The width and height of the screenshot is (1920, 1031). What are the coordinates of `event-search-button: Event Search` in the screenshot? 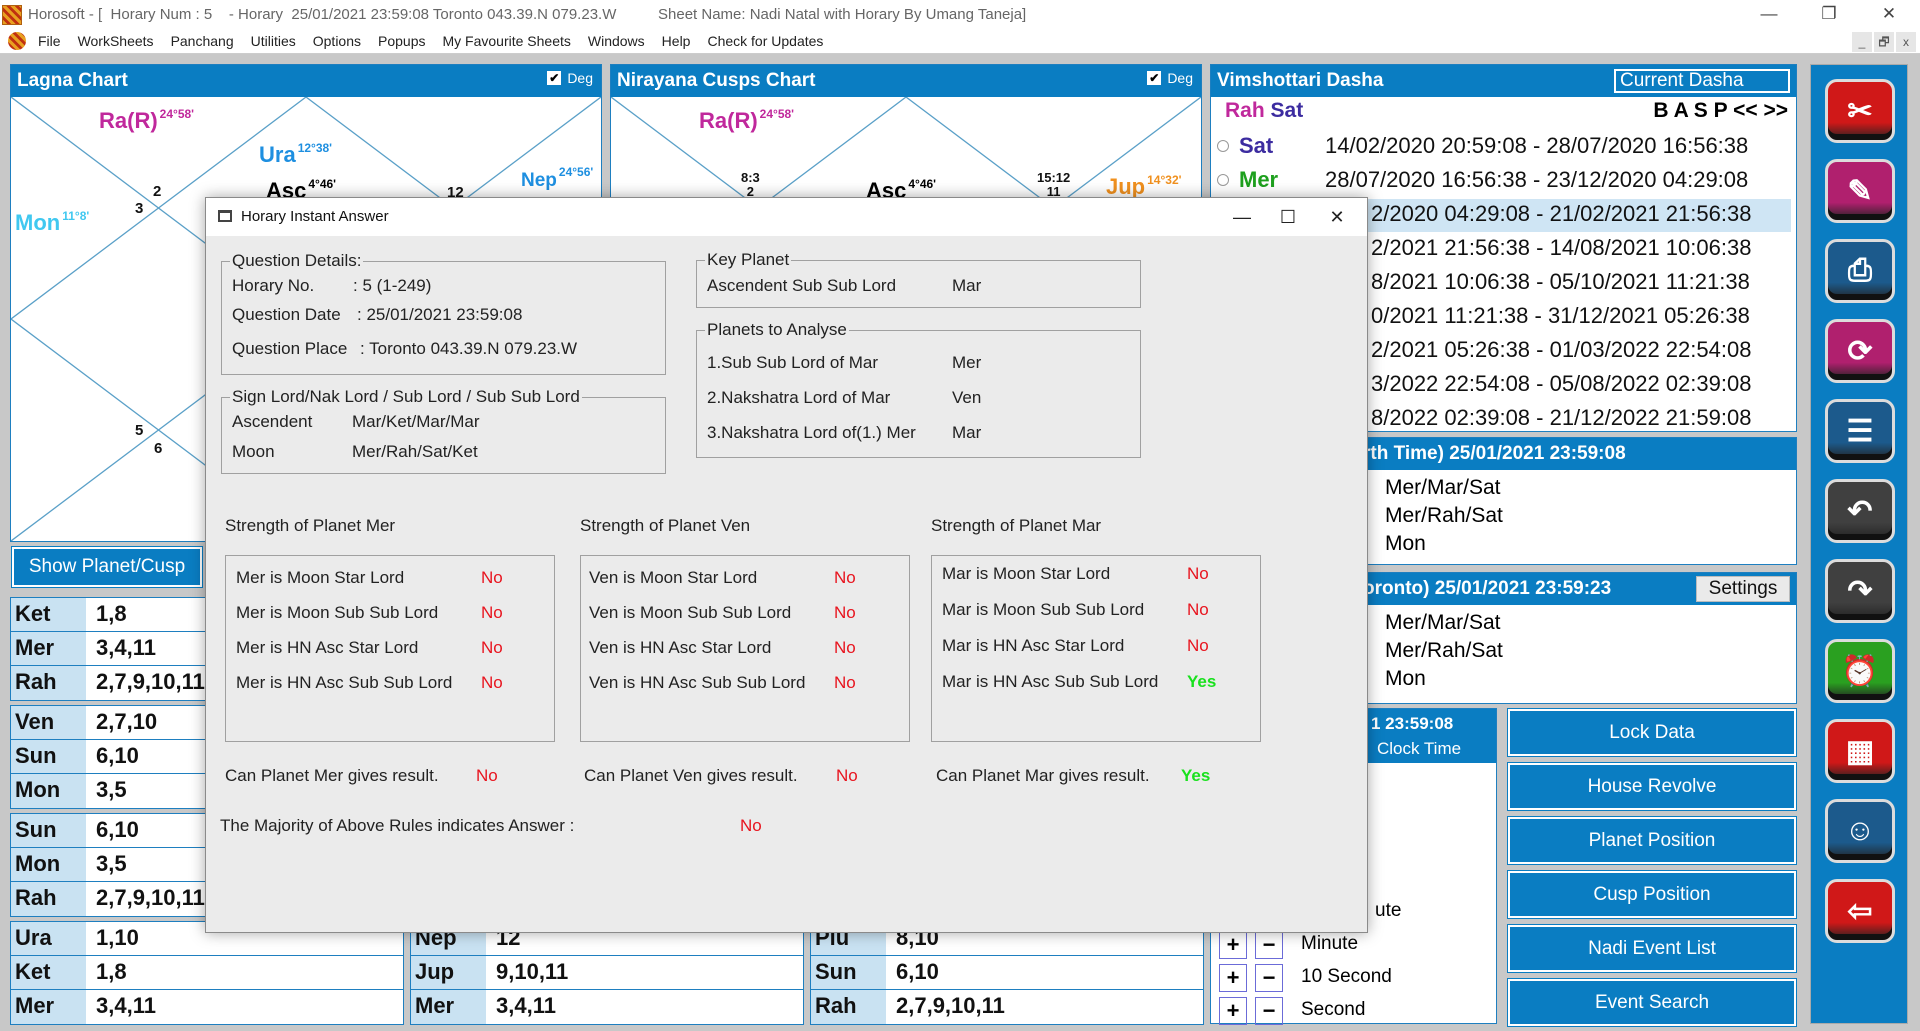 It's located at (1652, 1002).